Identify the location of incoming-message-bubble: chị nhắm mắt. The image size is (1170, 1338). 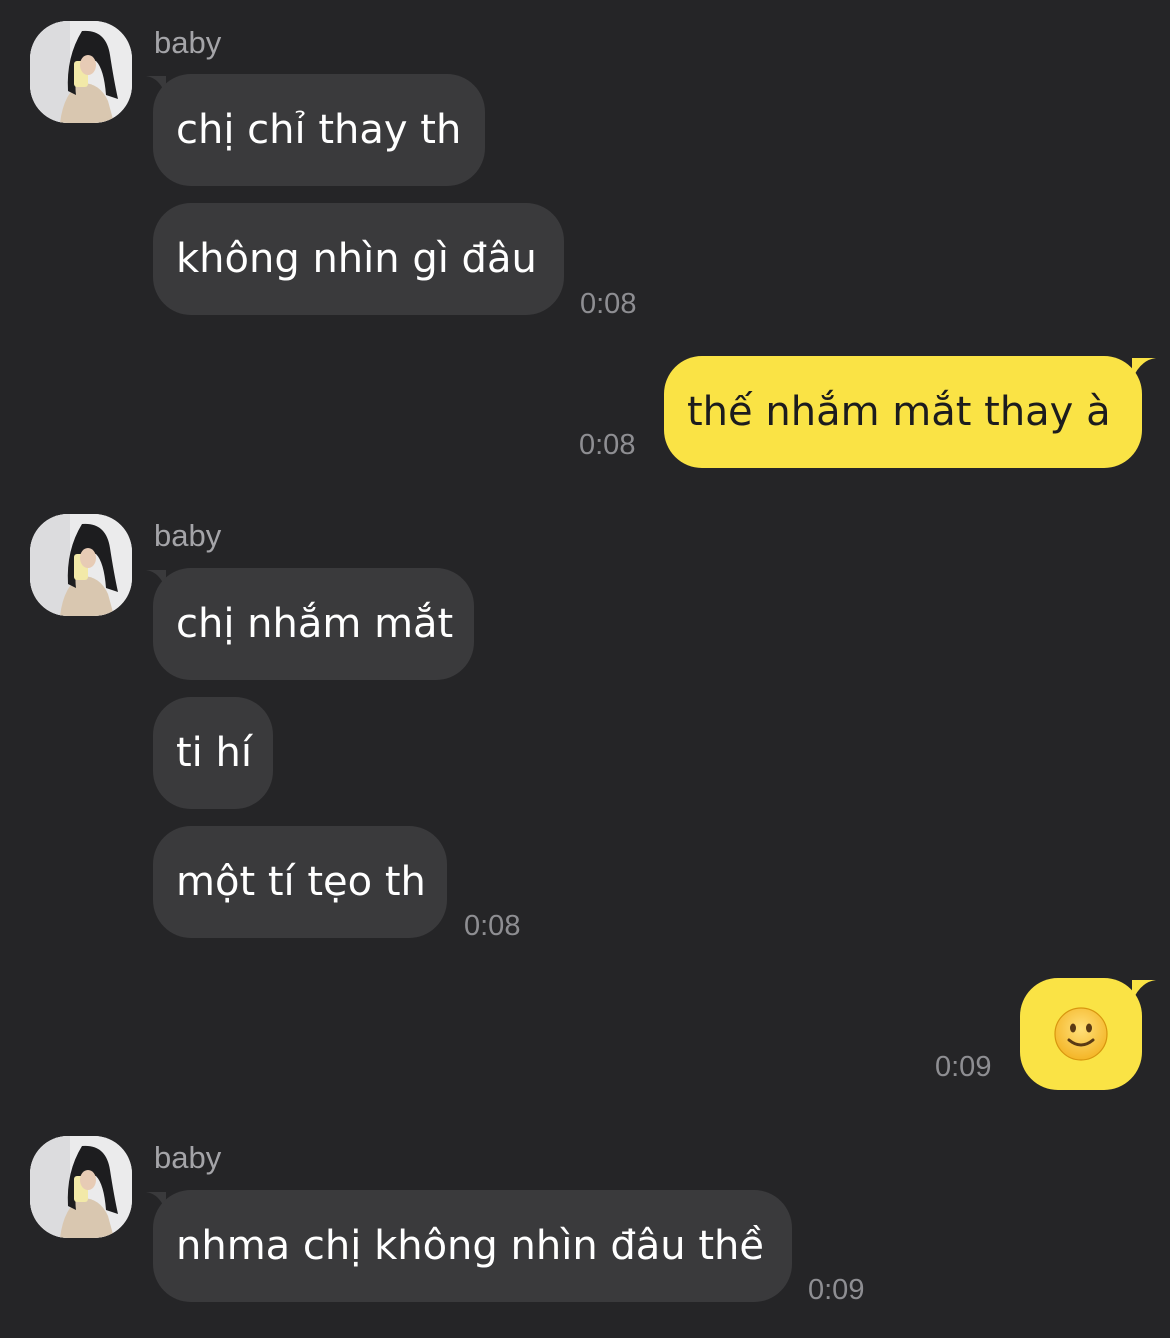
(313, 624).